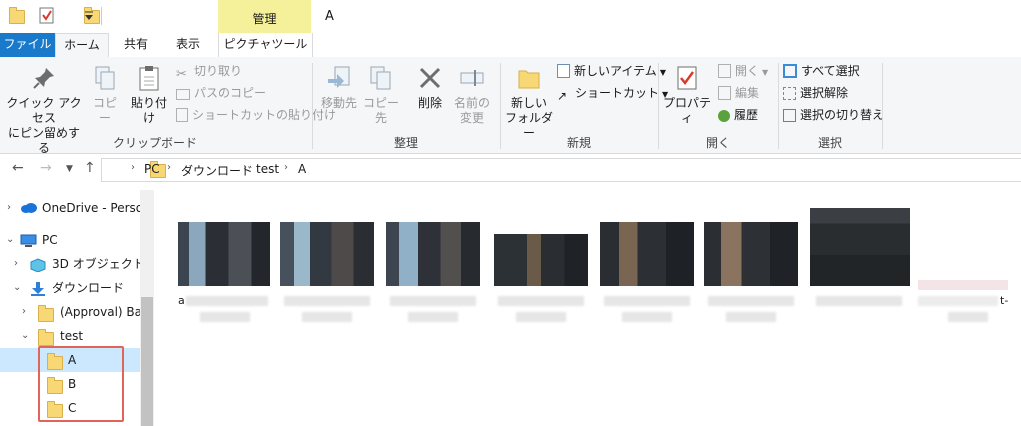  Describe the element at coordinates (148, 110) in the screenshot. I see `paste-label: 貼り付け` at that location.